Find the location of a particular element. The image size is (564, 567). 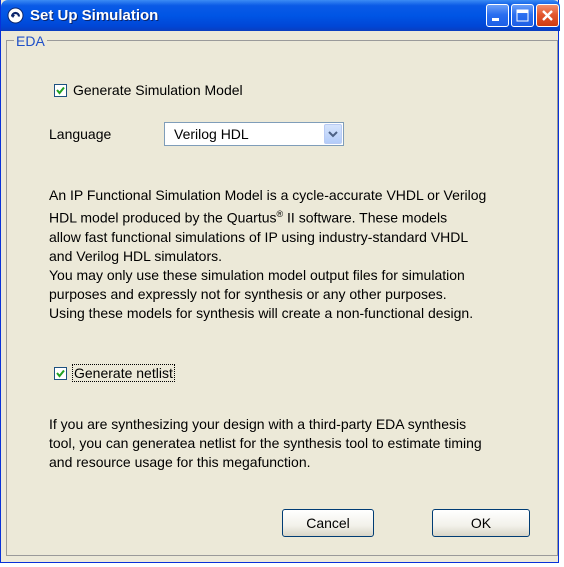

window-title: Set Up Simulation is located at coordinates (94, 15).